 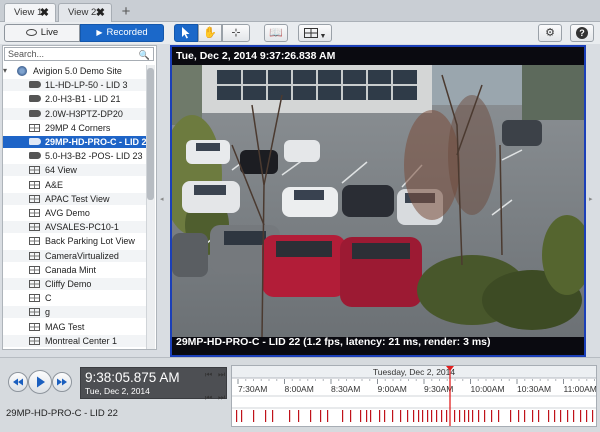 What do you see at coordinates (79, 54) in the screenshot?
I see `search-input: Search... 🔍` at bounding box center [79, 54].